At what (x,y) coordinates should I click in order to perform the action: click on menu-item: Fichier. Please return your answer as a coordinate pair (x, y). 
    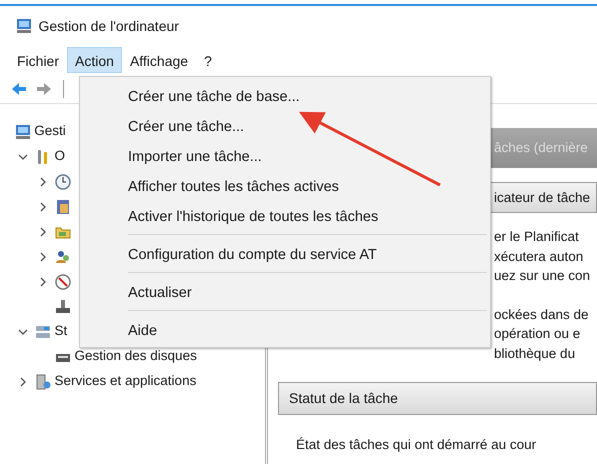
    Looking at the image, I should click on (38, 60).